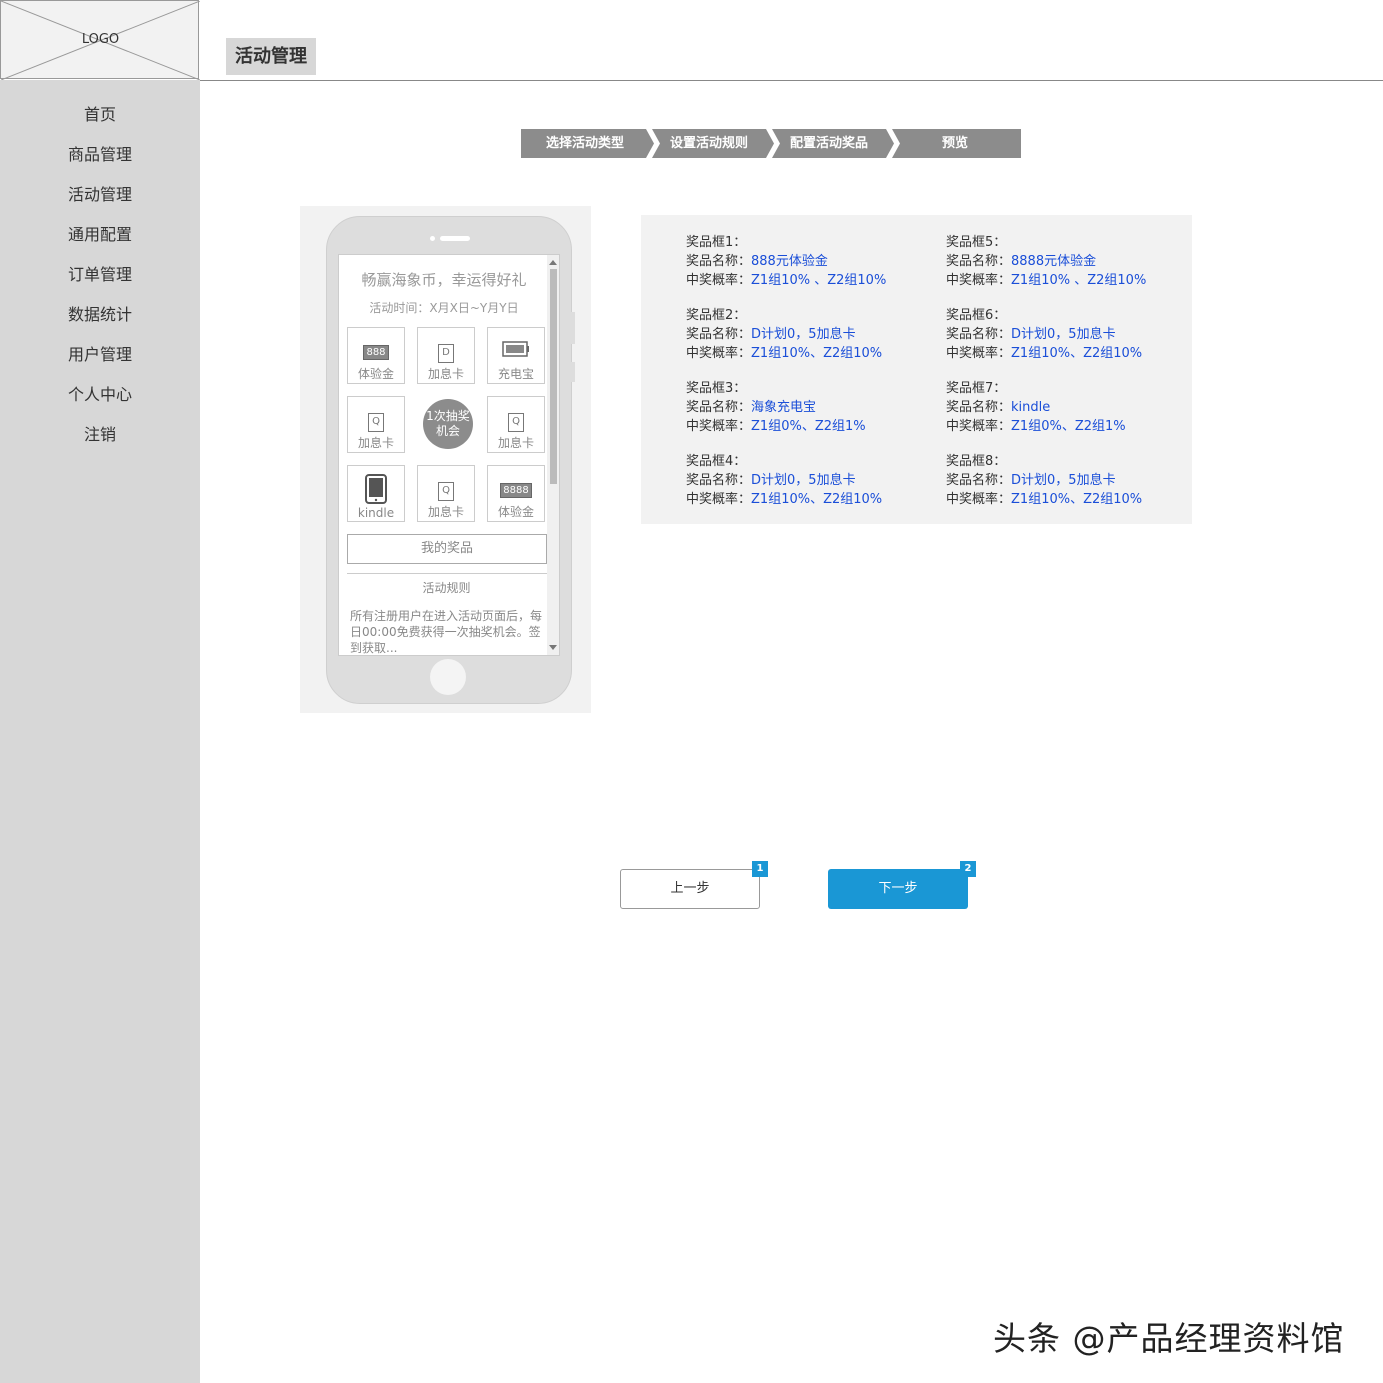  Describe the element at coordinates (432, 238) in the screenshot. I see `phone-camera-icon` at that location.